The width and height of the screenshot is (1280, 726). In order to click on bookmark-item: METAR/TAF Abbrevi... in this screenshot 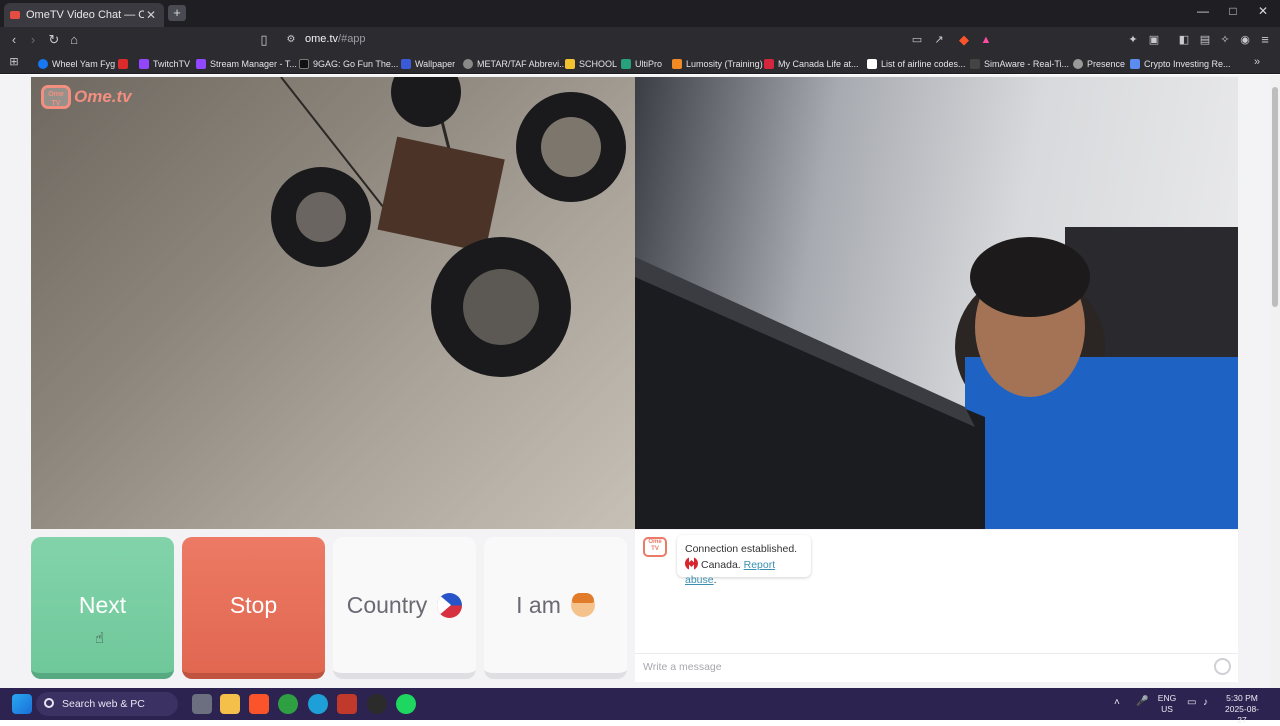, I will do `click(515, 64)`.